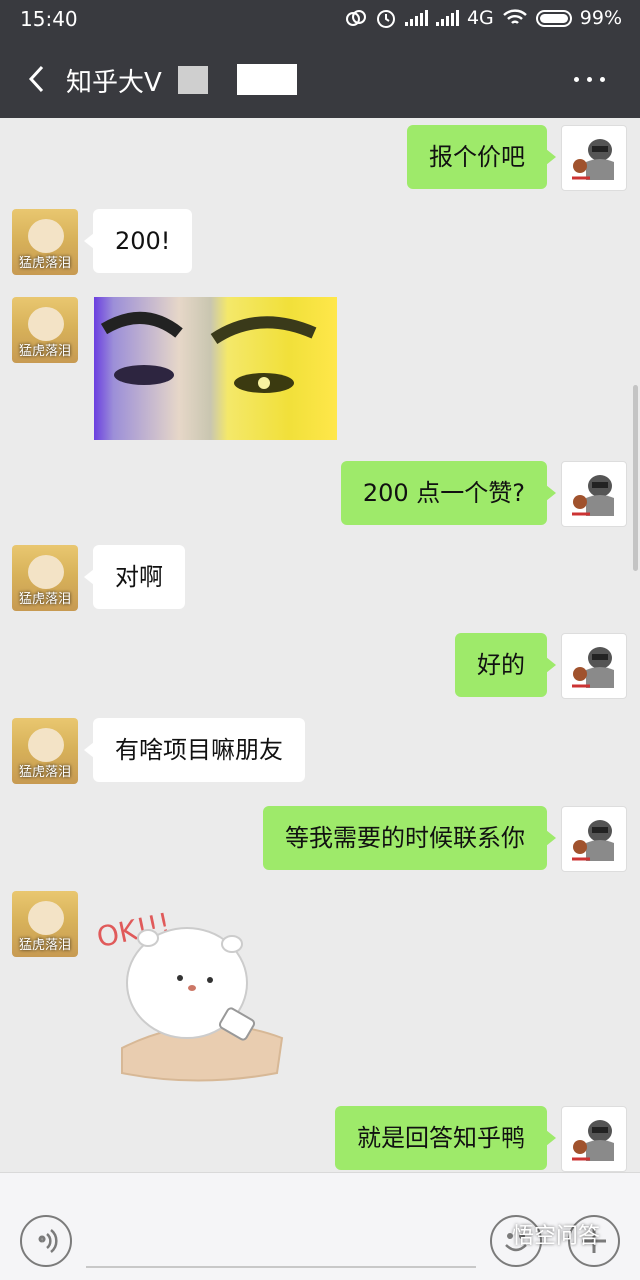 The height and width of the screenshot is (1280, 640). Describe the element at coordinates (138, 241) in the screenshot. I see `message-bubble-received: 200!` at that location.